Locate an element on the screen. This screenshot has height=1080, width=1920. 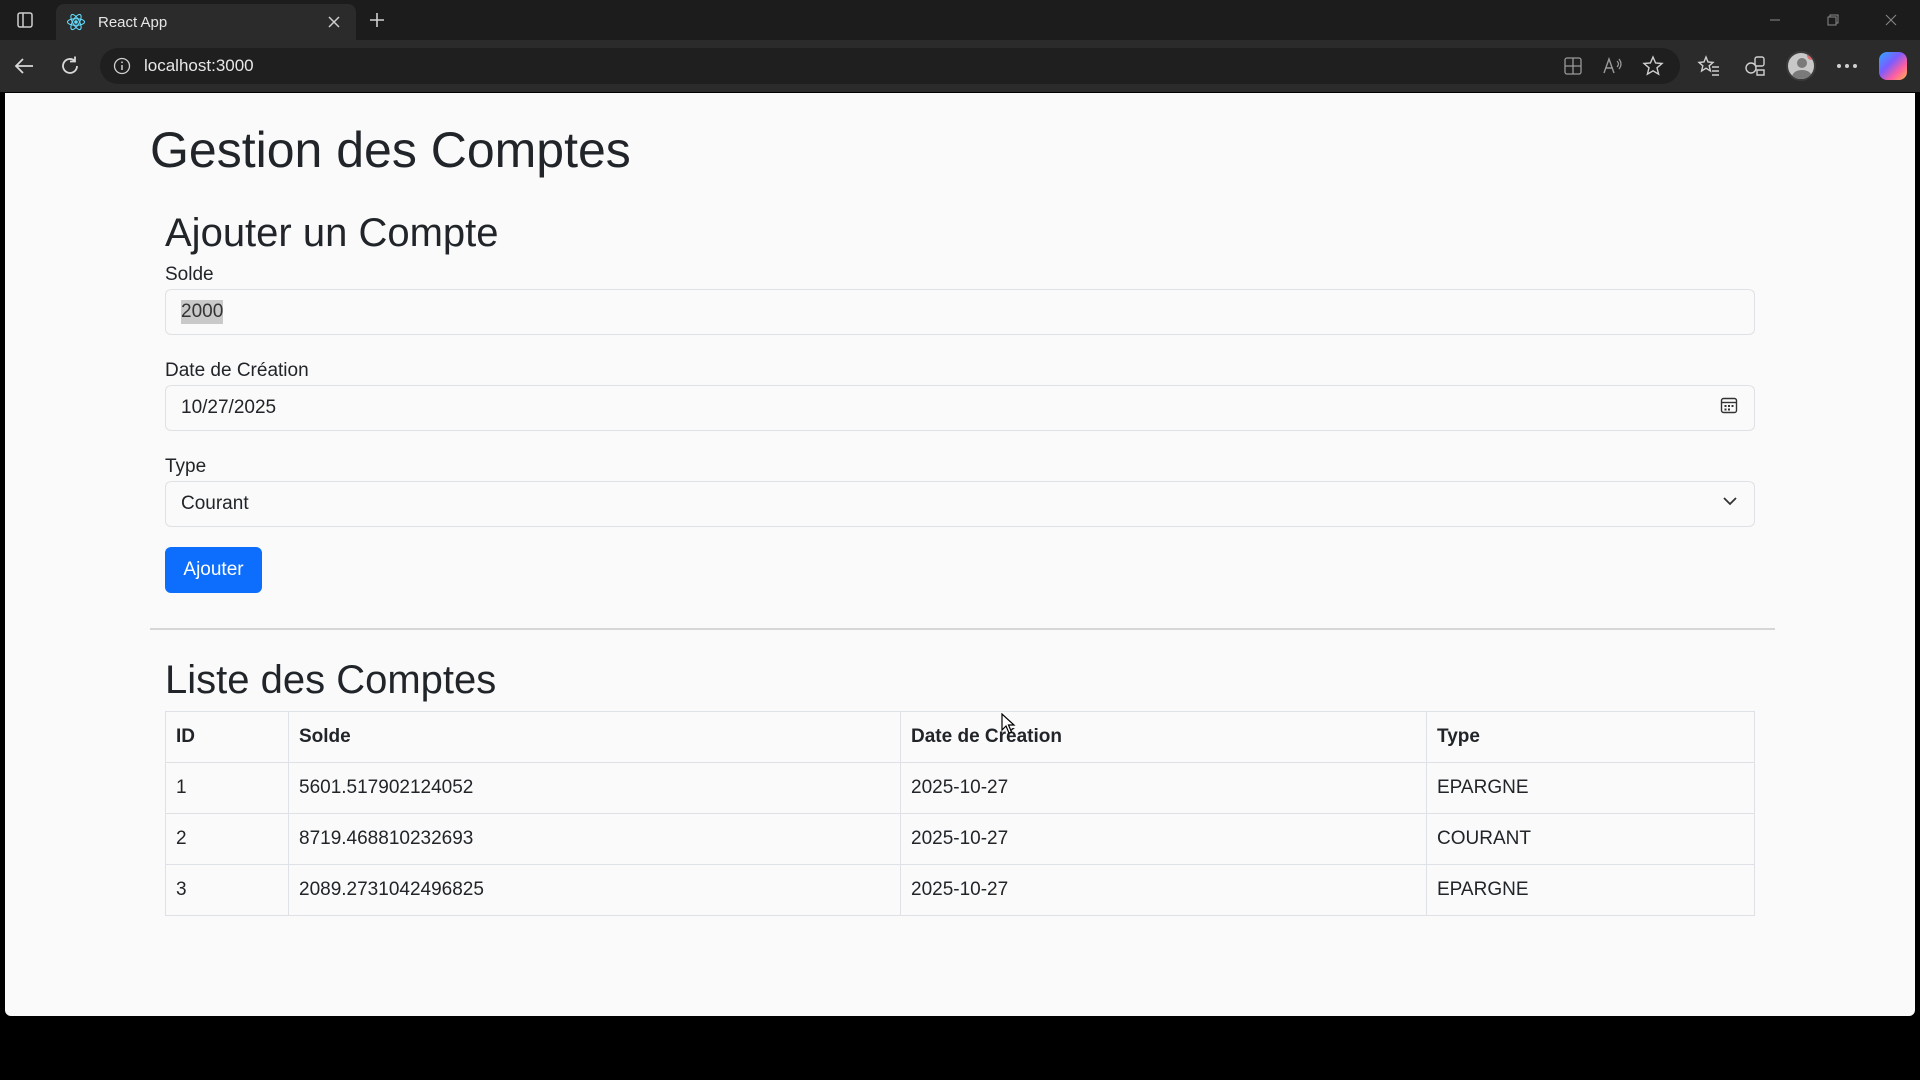
read-aloud-icon is located at coordinates (1613, 66).